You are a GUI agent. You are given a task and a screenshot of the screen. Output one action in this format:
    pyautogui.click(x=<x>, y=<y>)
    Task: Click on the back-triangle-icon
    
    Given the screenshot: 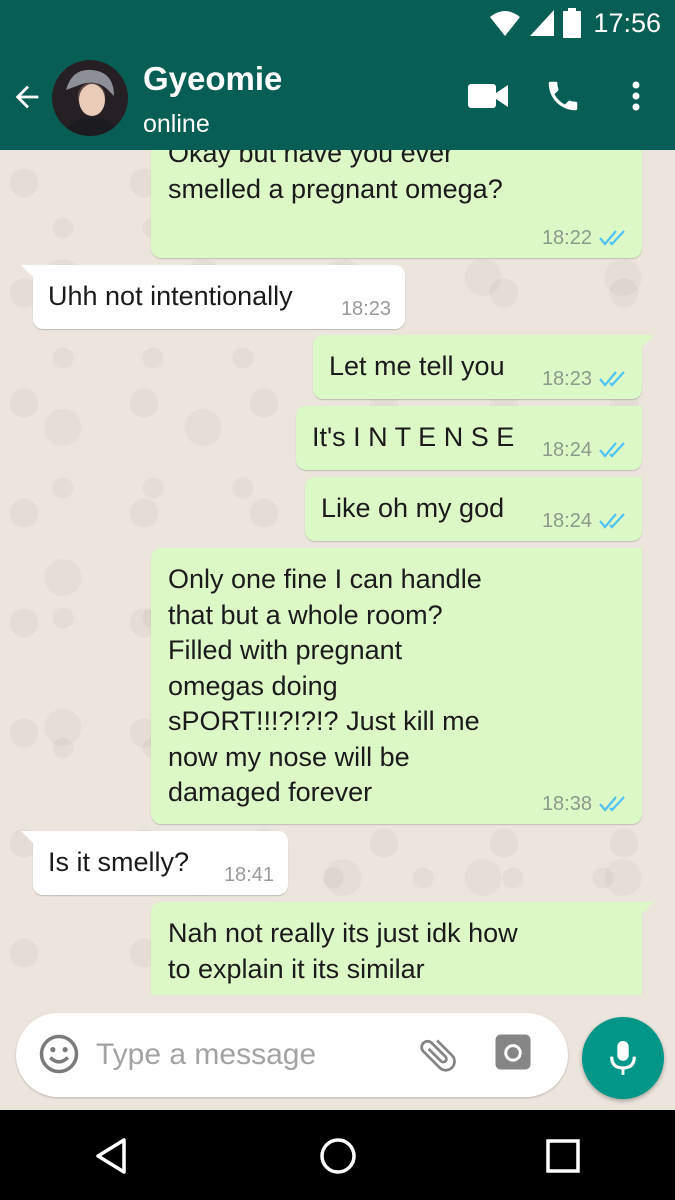 What is the action you would take?
    pyautogui.click(x=112, y=1156)
    